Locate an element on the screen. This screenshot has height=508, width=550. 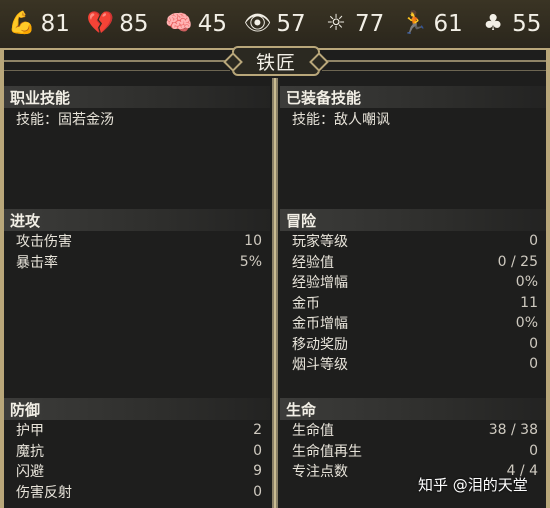
broken-heart-icon: 💔 is located at coordinates (100, 23).